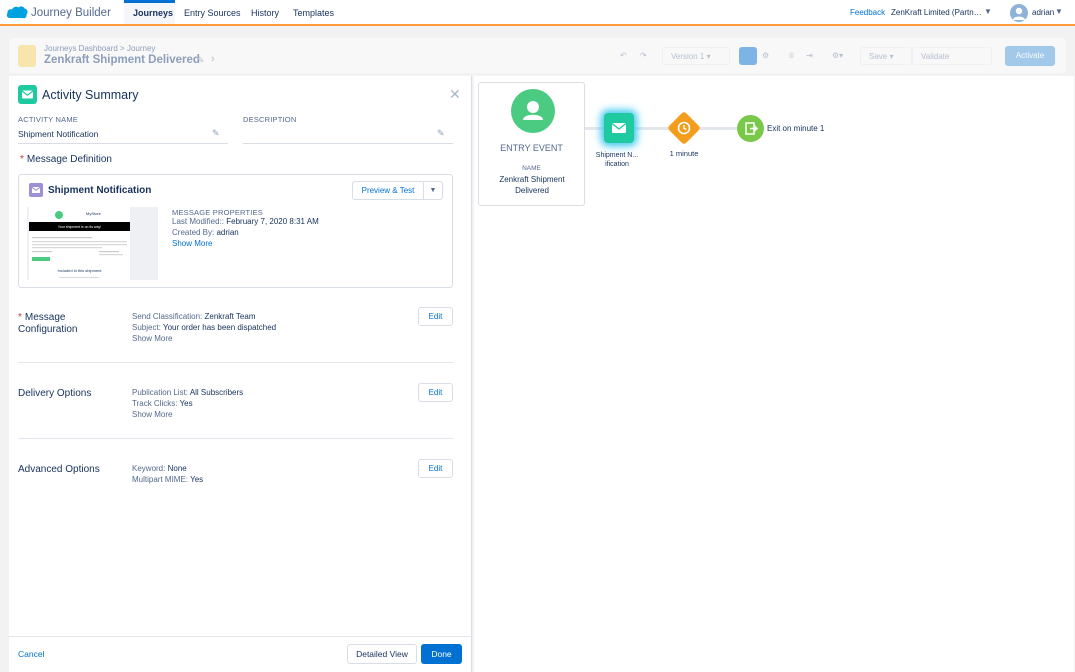  I want to click on person-icon, so click(533, 110).